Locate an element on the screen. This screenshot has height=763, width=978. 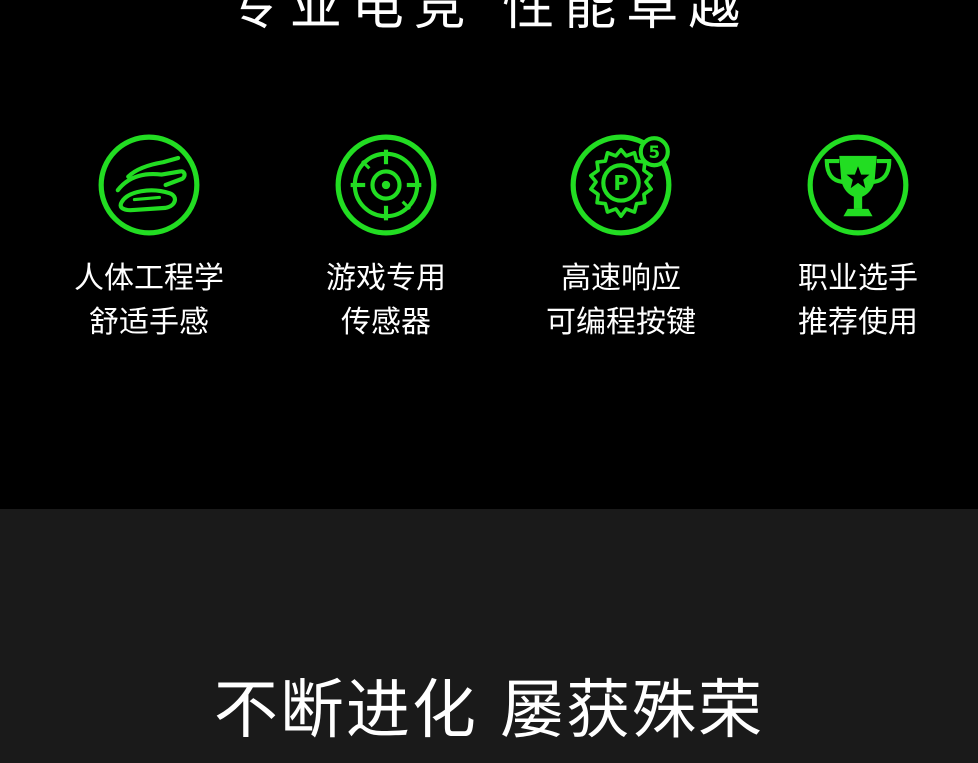
feature-label-line1: 游戏专用 is located at coordinates (386, 278).